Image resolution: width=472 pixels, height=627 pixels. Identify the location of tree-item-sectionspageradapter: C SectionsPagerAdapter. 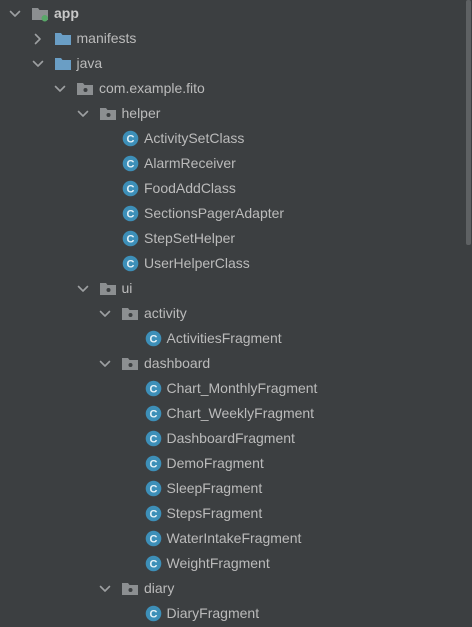
(231, 213).